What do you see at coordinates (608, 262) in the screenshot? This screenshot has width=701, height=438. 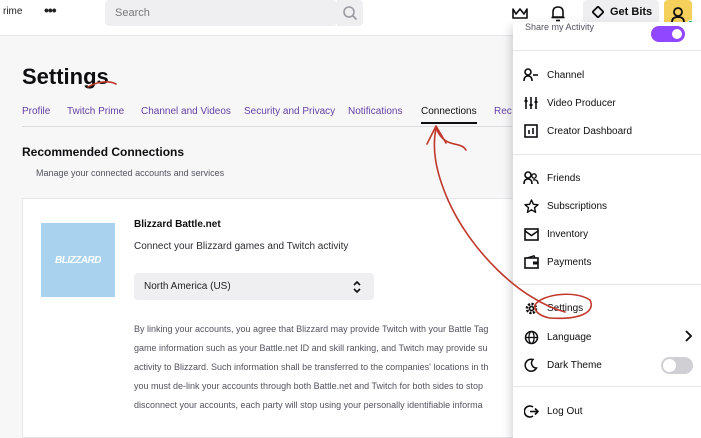 I see `menu-item-payments: Payments` at bounding box center [608, 262].